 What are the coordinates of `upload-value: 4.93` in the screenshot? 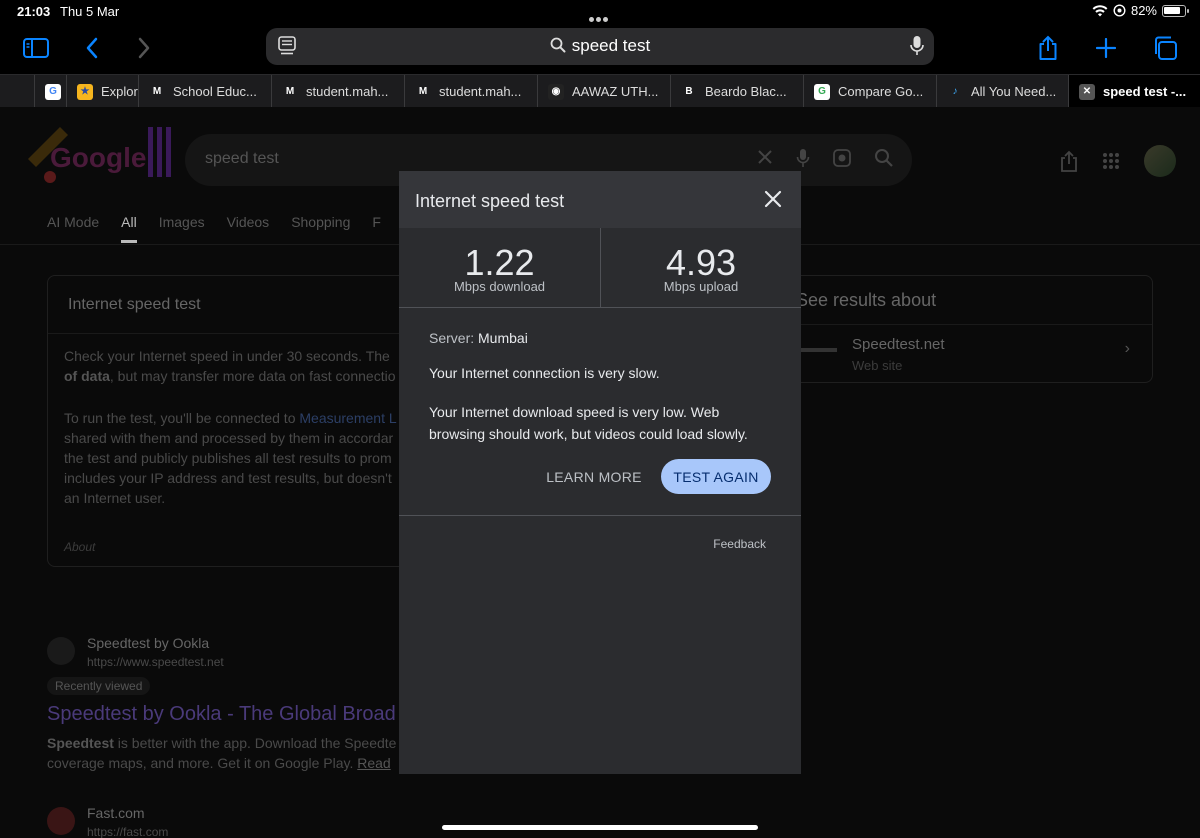 It's located at (701, 262).